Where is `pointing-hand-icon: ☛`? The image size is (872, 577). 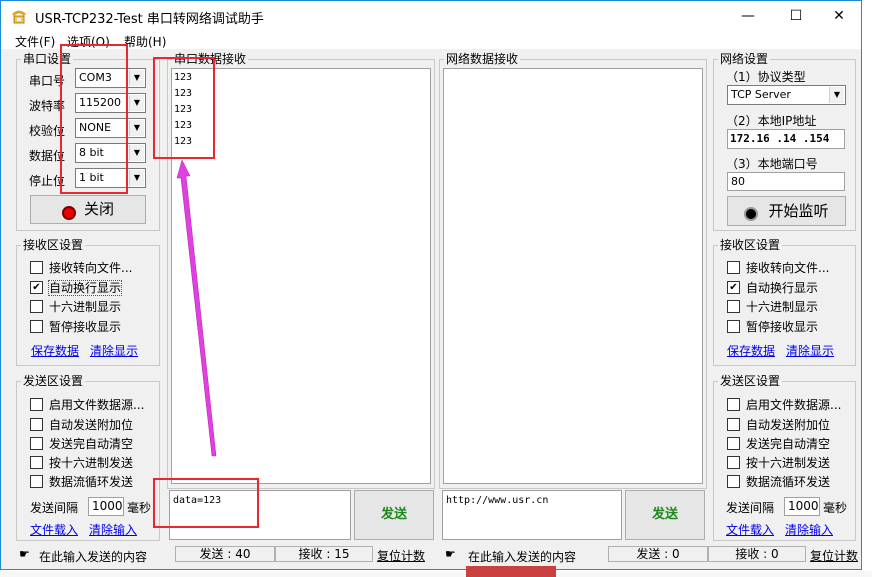
pointing-hand-icon: ☛ is located at coordinates (450, 554).